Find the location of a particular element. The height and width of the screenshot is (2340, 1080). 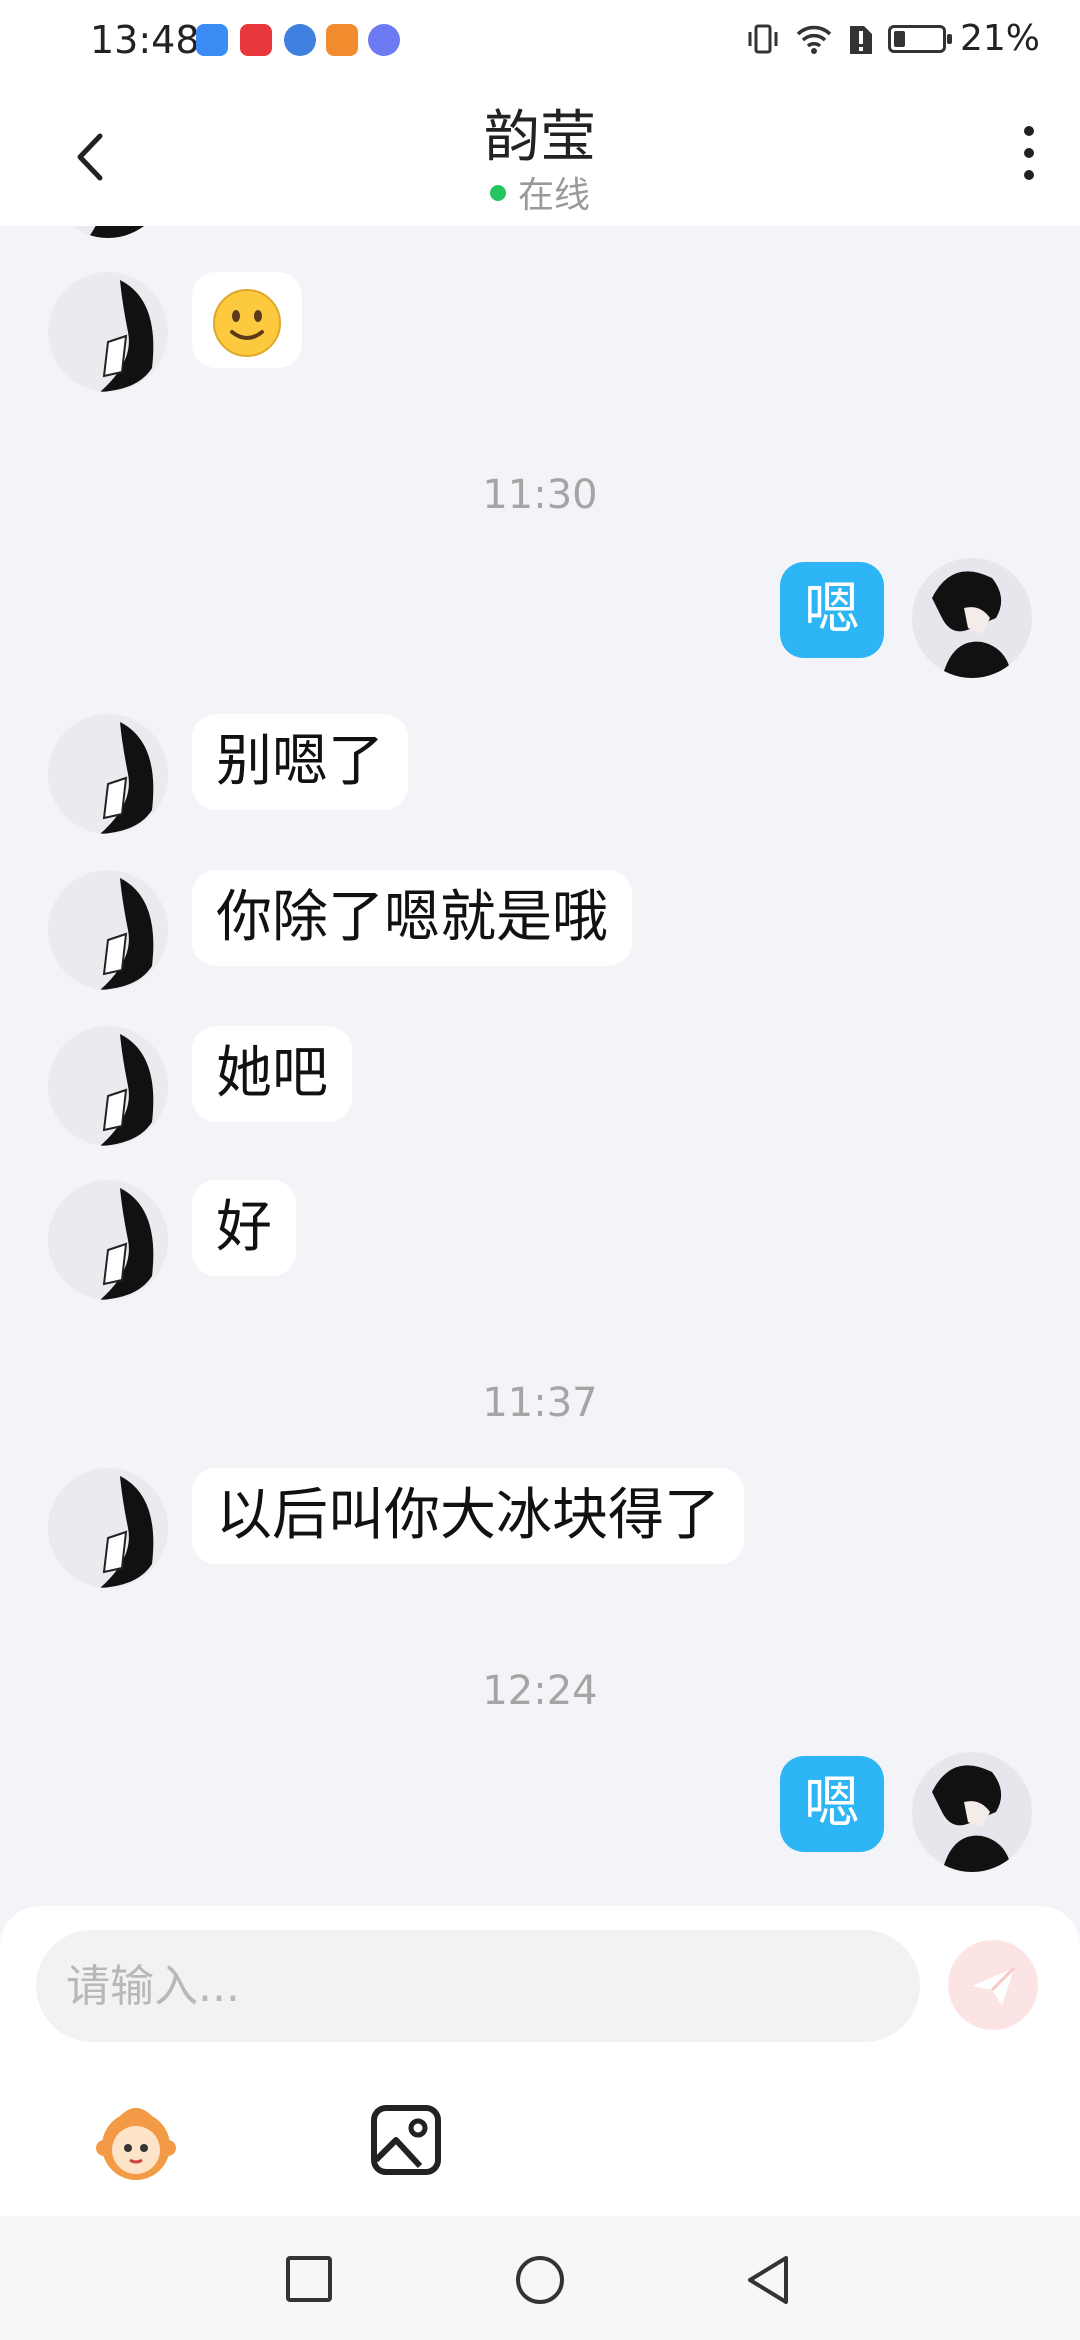

recents-button is located at coordinates (309, 2279).